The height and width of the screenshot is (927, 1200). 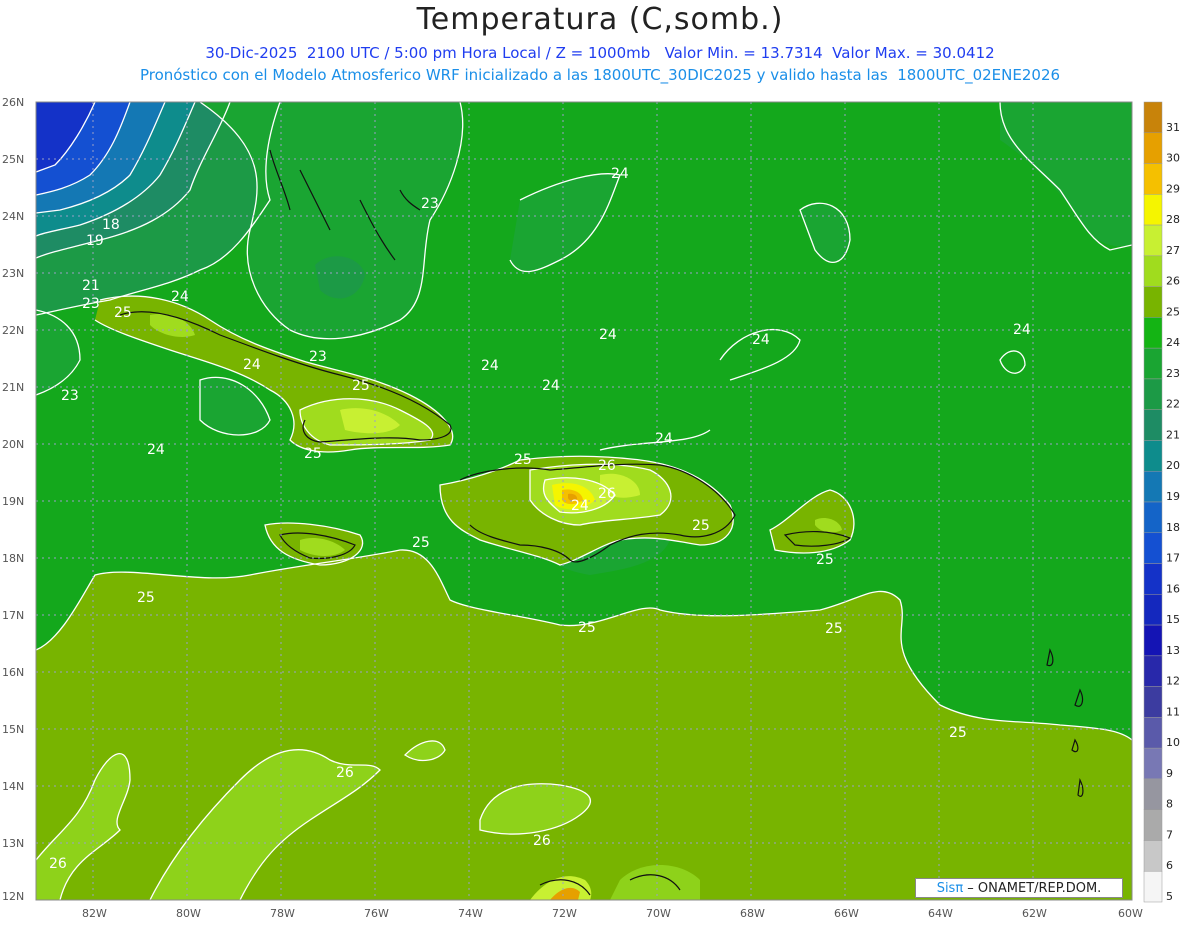 What do you see at coordinates (1173, 373) in the screenshot?
I see `colorbar-label: 23` at bounding box center [1173, 373].